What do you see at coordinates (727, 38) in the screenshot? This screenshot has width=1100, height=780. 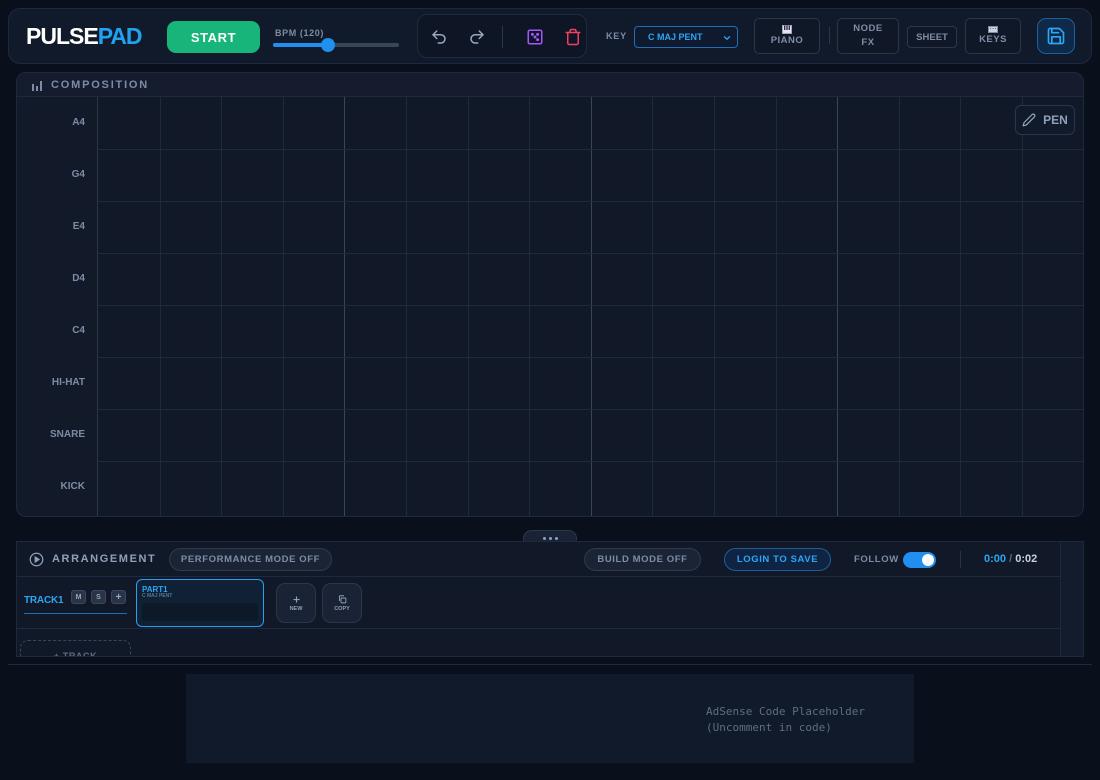 I see `chevron-down-icon` at bounding box center [727, 38].